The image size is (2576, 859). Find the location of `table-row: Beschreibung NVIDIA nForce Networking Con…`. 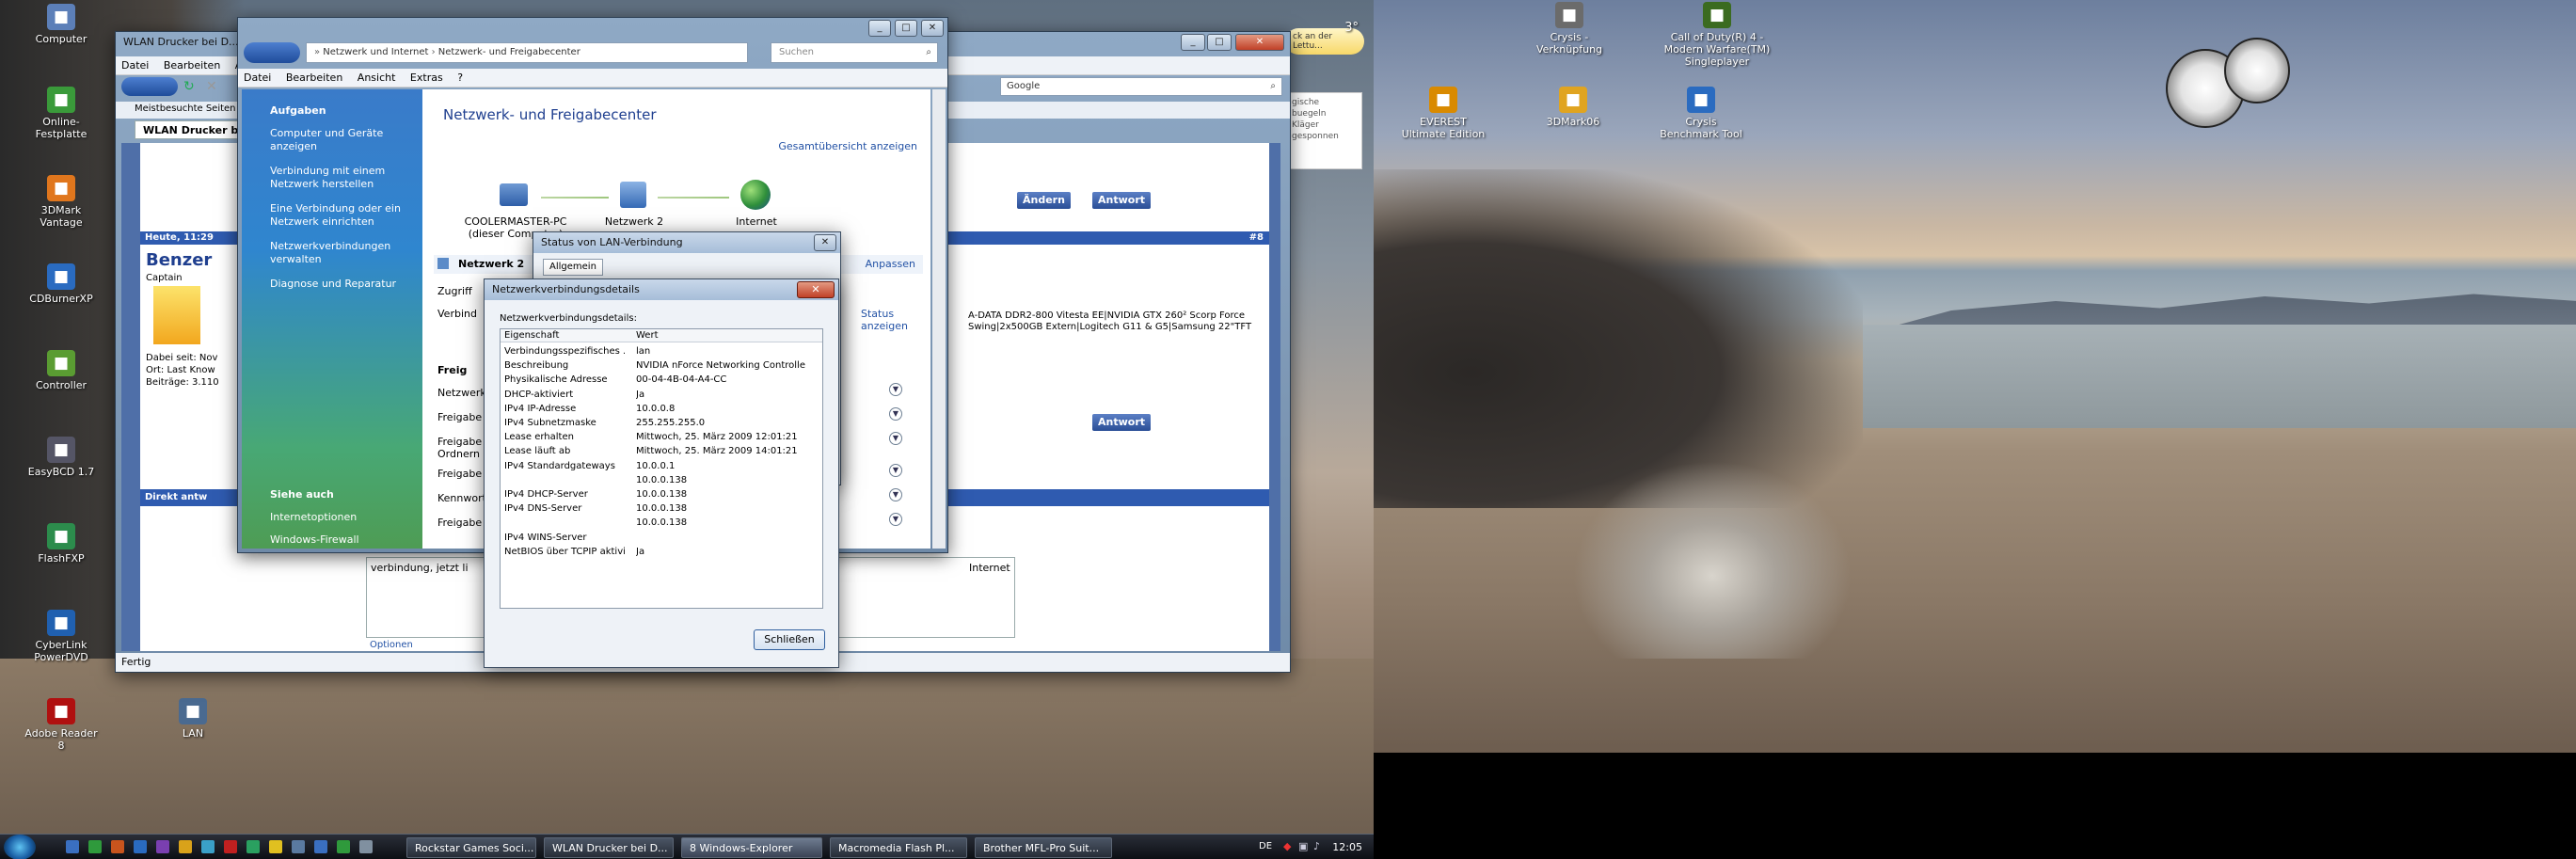

table-row: Beschreibung NVIDIA nForce Networking Con… is located at coordinates (662, 367).